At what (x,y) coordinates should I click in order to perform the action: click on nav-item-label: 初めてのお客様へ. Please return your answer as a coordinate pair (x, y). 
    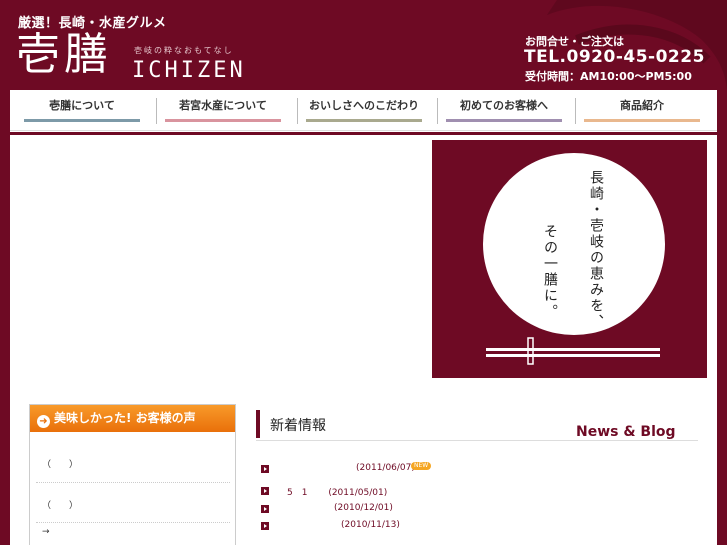
    Looking at the image, I should click on (504, 105).